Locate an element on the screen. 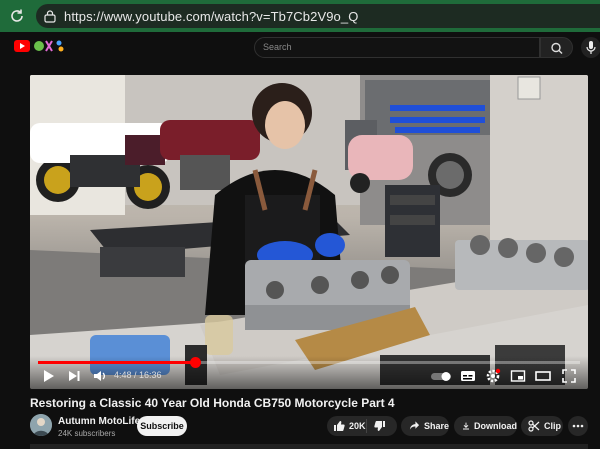  youtube-header: Search is located at coordinates (300, 47).